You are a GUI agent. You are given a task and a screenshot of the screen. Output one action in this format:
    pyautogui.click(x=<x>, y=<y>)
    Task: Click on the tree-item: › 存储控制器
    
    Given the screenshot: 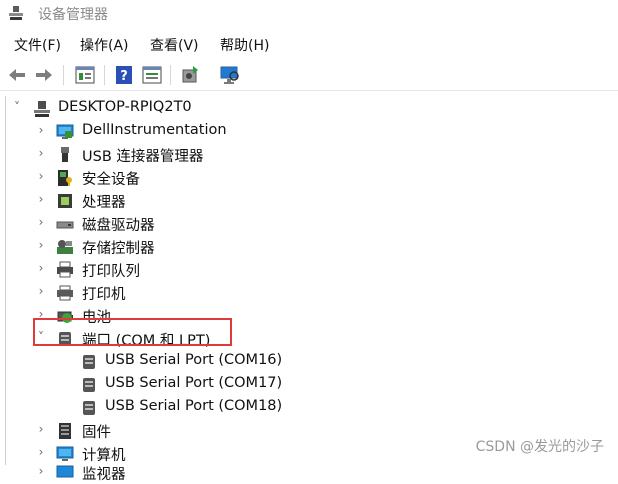 What is the action you would take?
    pyautogui.click(x=306, y=247)
    